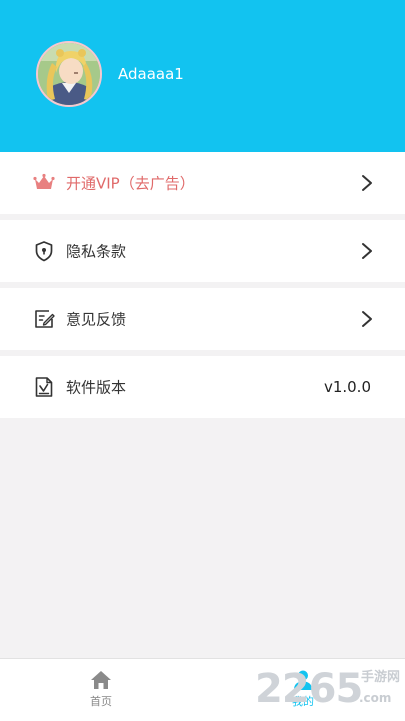 The width and height of the screenshot is (405, 721). I want to click on watermark-url: .com, so click(375, 698).